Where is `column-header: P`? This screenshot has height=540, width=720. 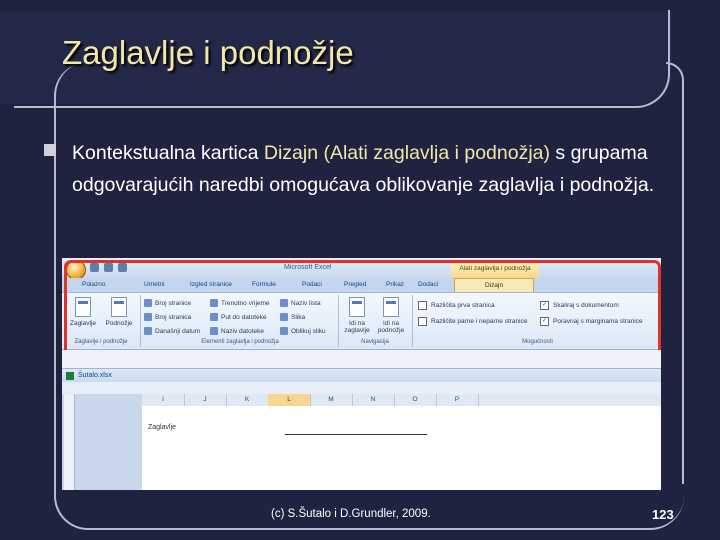 column-header: P is located at coordinates (457, 400).